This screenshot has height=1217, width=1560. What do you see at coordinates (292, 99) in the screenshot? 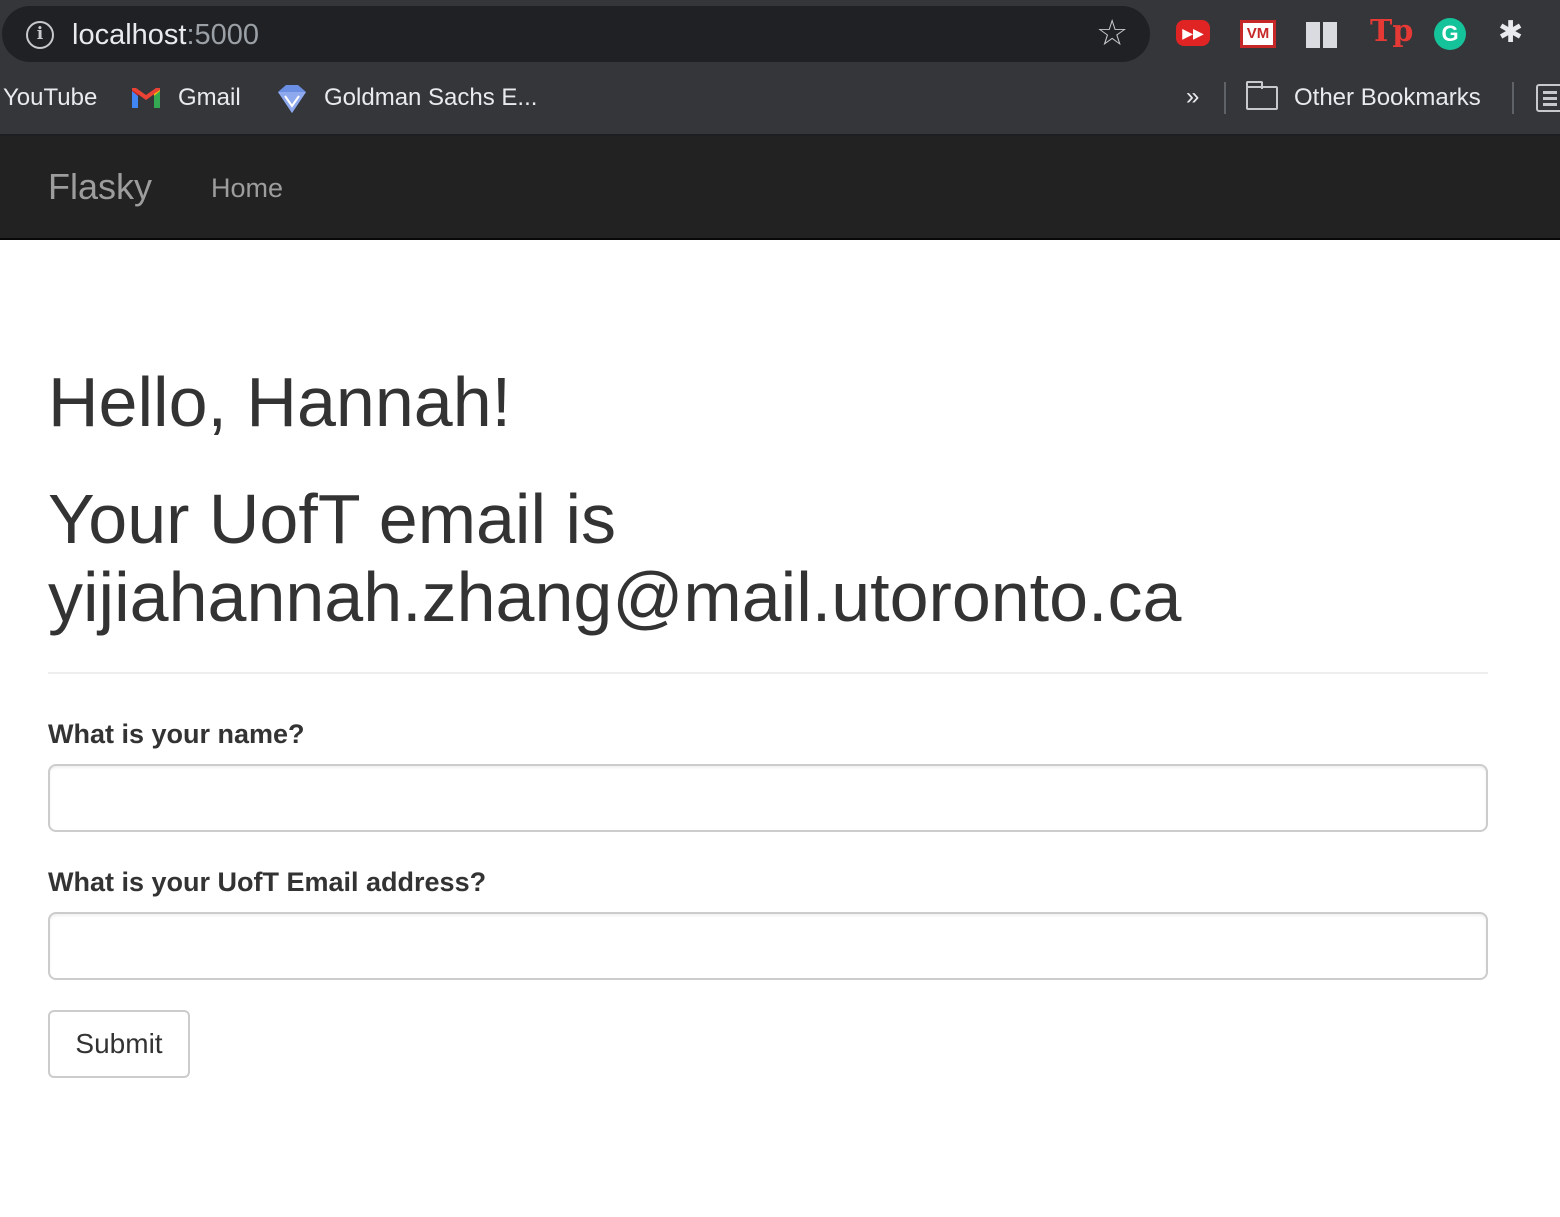
I see `goldman-sachs-icon` at bounding box center [292, 99].